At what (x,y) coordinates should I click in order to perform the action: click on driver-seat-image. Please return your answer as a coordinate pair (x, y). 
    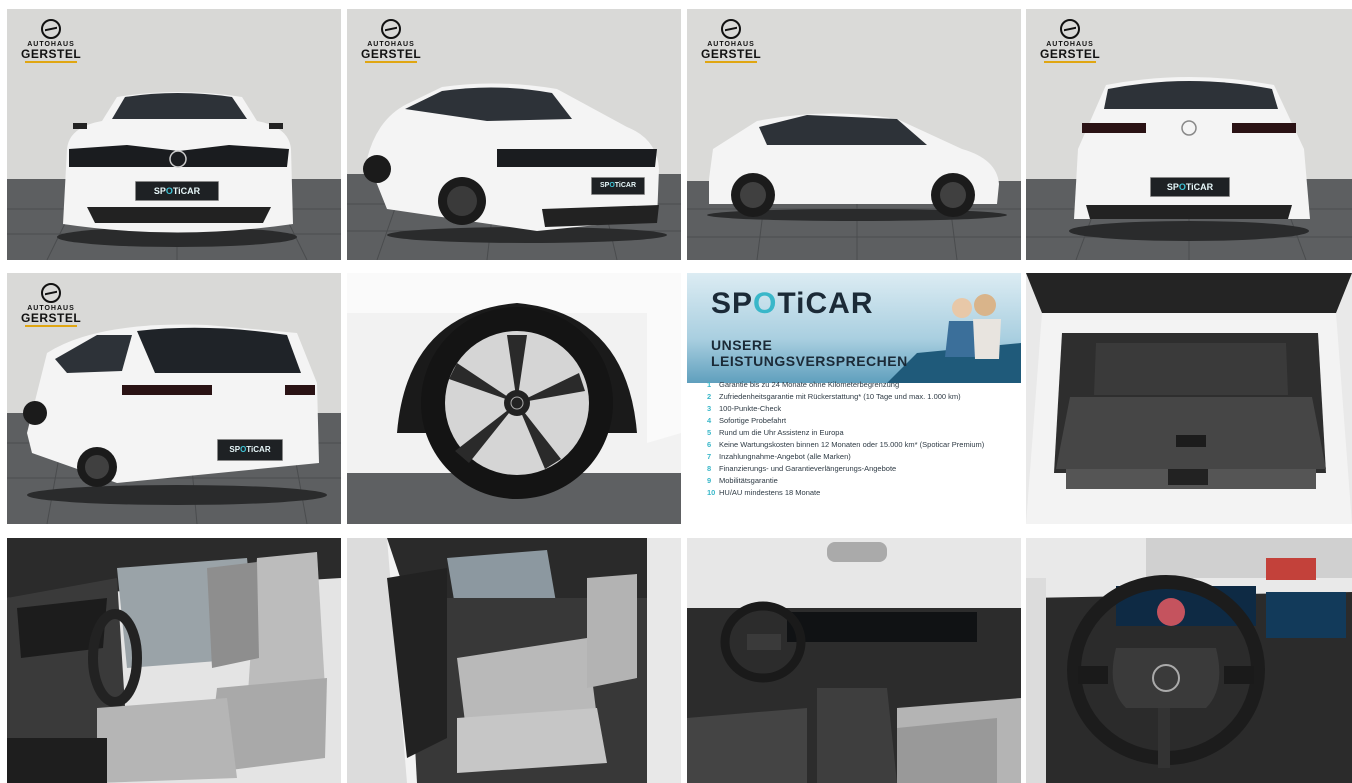
    Looking at the image, I should click on (174, 660).